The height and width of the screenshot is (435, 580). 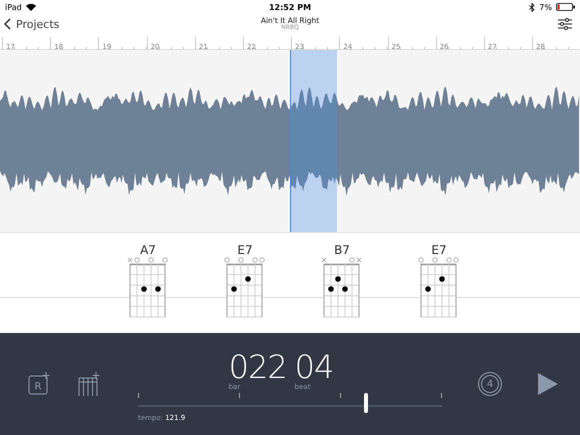 I want to click on count-in-button: 4, so click(x=490, y=384).